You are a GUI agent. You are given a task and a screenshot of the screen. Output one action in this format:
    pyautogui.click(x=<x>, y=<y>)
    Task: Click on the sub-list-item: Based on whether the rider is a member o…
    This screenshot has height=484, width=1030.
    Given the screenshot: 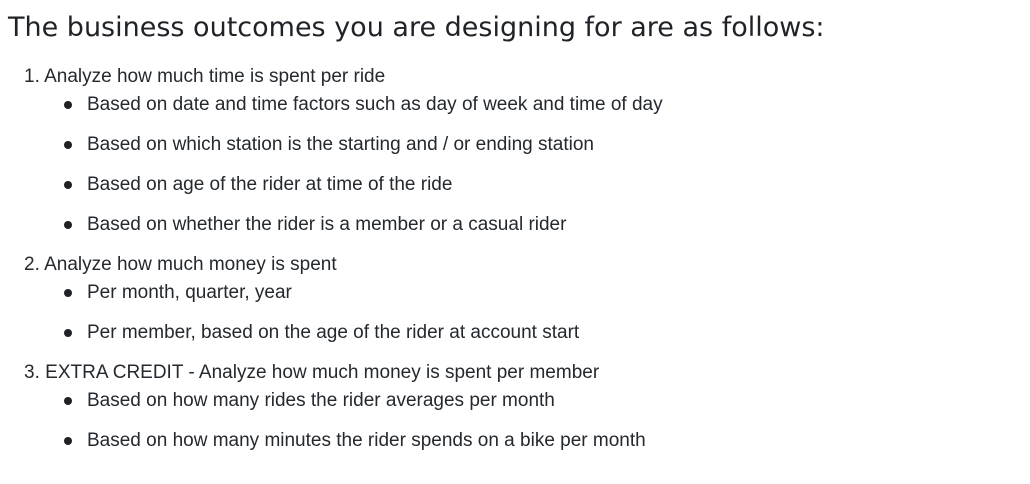 What is the action you would take?
    pyautogui.click(x=515, y=225)
    